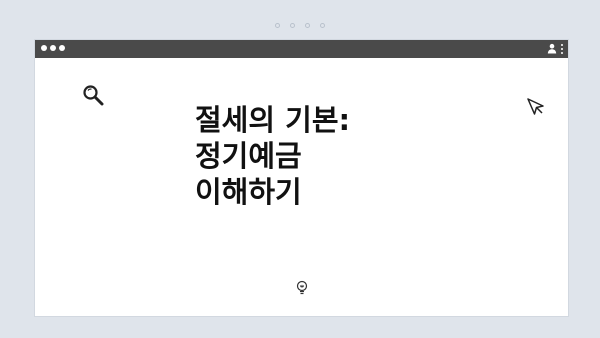  Describe the element at coordinates (248, 156) in the screenshot. I see `title-line: 정기예금` at that location.